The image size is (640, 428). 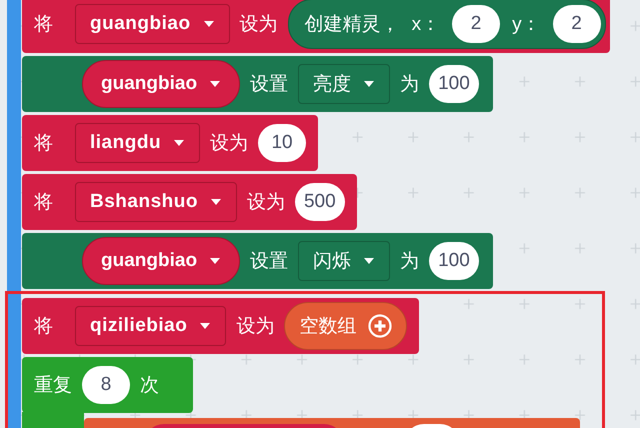 What do you see at coordinates (150, 326) in the screenshot?
I see `variable-dropdown: qiziliebiao` at bounding box center [150, 326].